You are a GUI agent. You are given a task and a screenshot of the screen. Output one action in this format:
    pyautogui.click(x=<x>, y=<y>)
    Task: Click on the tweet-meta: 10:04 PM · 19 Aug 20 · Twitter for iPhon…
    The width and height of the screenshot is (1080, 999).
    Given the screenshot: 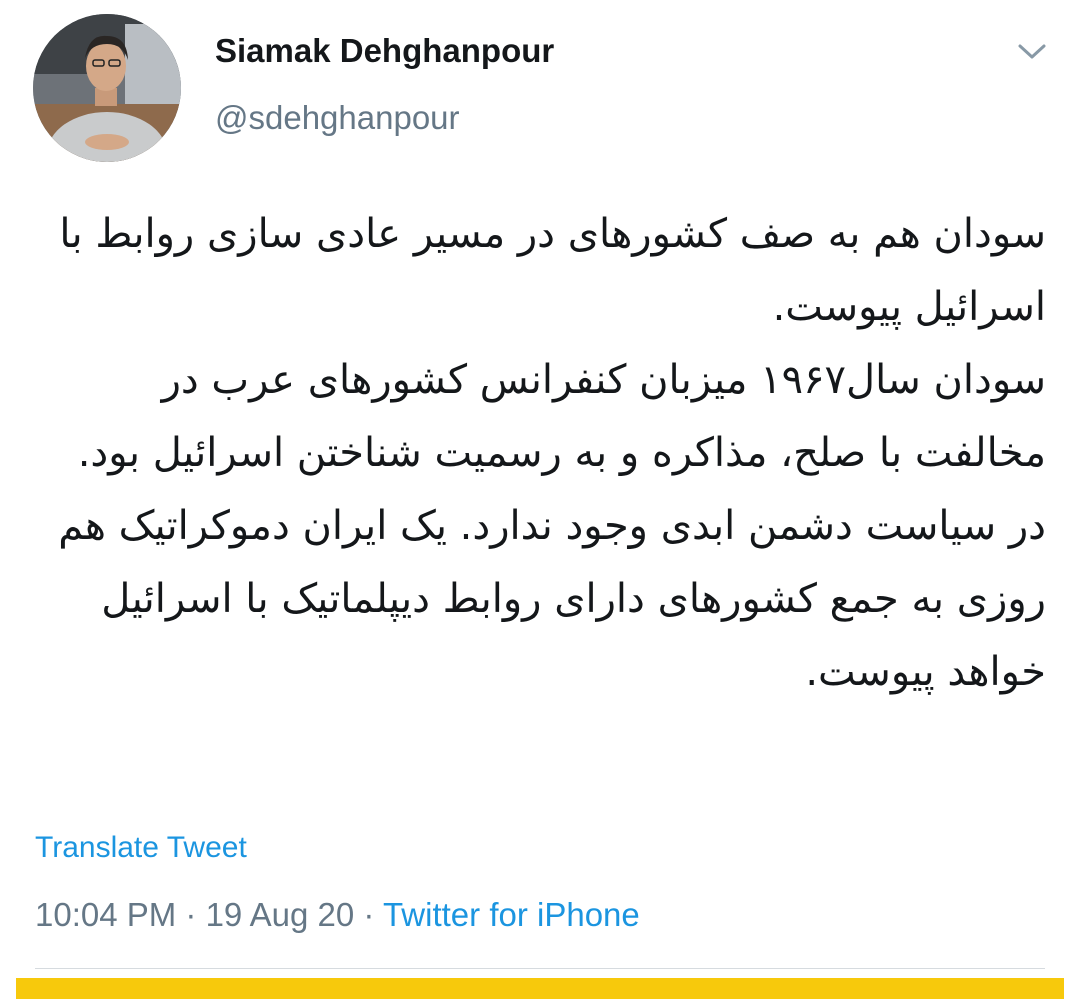 What is the action you would take?
    pyautogui.click(x=337, y=915)
    